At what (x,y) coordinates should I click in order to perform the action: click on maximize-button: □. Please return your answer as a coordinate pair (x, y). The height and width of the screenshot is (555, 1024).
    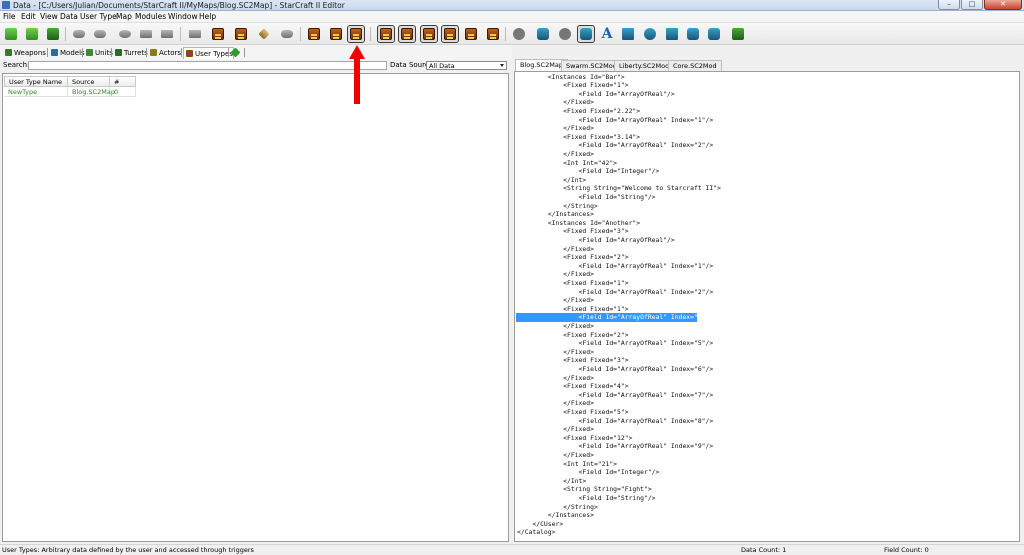
    Looking at the image, I should click on (972, 5).